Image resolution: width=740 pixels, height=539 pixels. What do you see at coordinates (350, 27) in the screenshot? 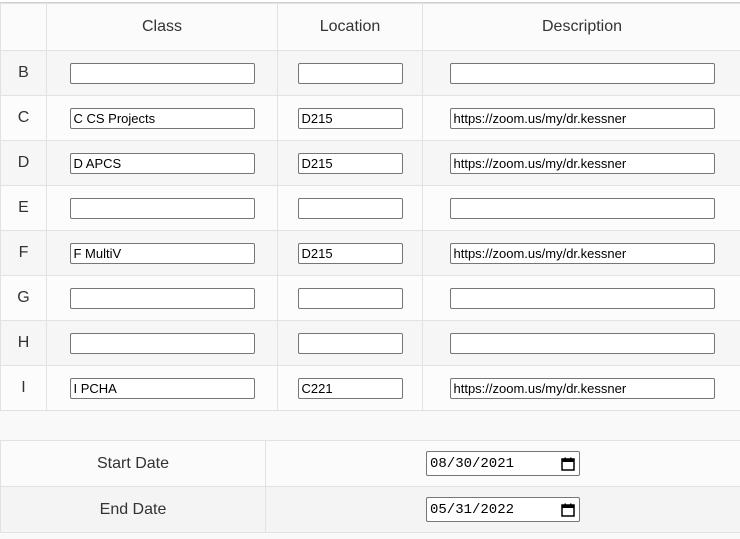
I see `location-column-header: Location` at bounding box center [350, 27].